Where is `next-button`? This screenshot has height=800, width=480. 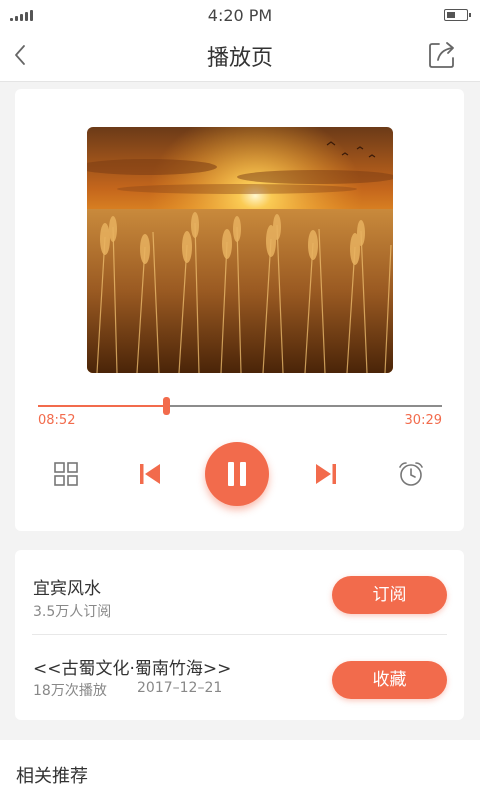
next-button is located at coordinates (326, 474).